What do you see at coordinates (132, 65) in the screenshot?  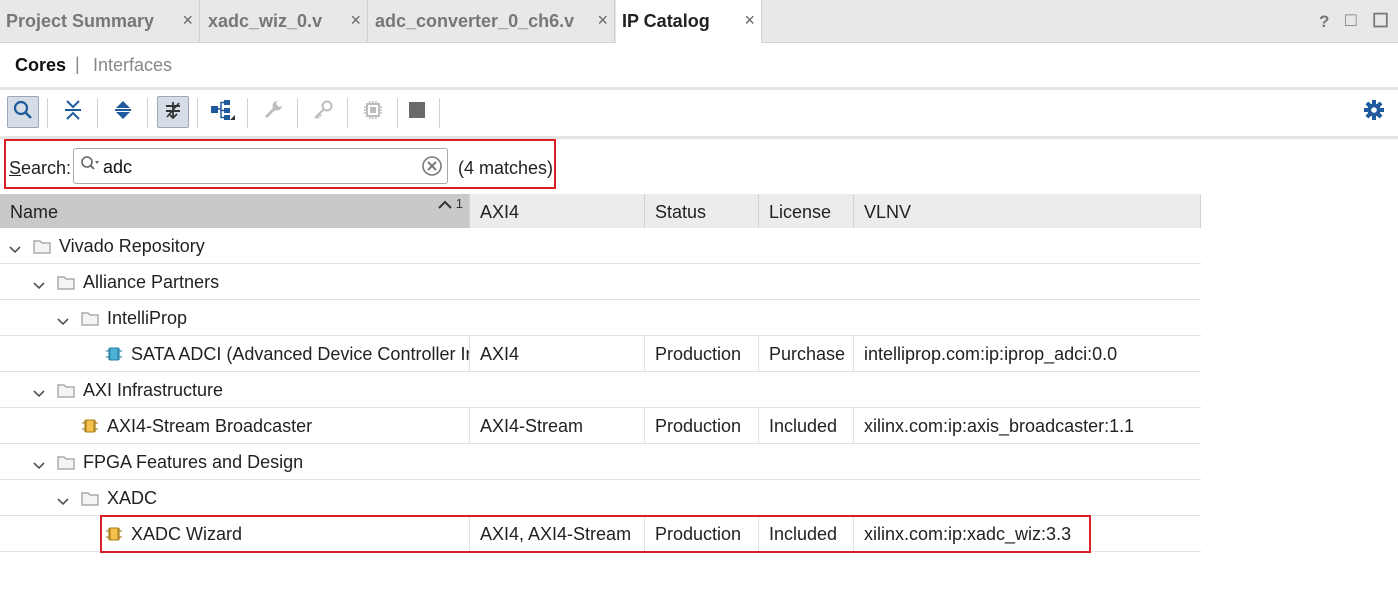 I see `subtab-interfaces: Interfaces` at bounding box center [132, 65].